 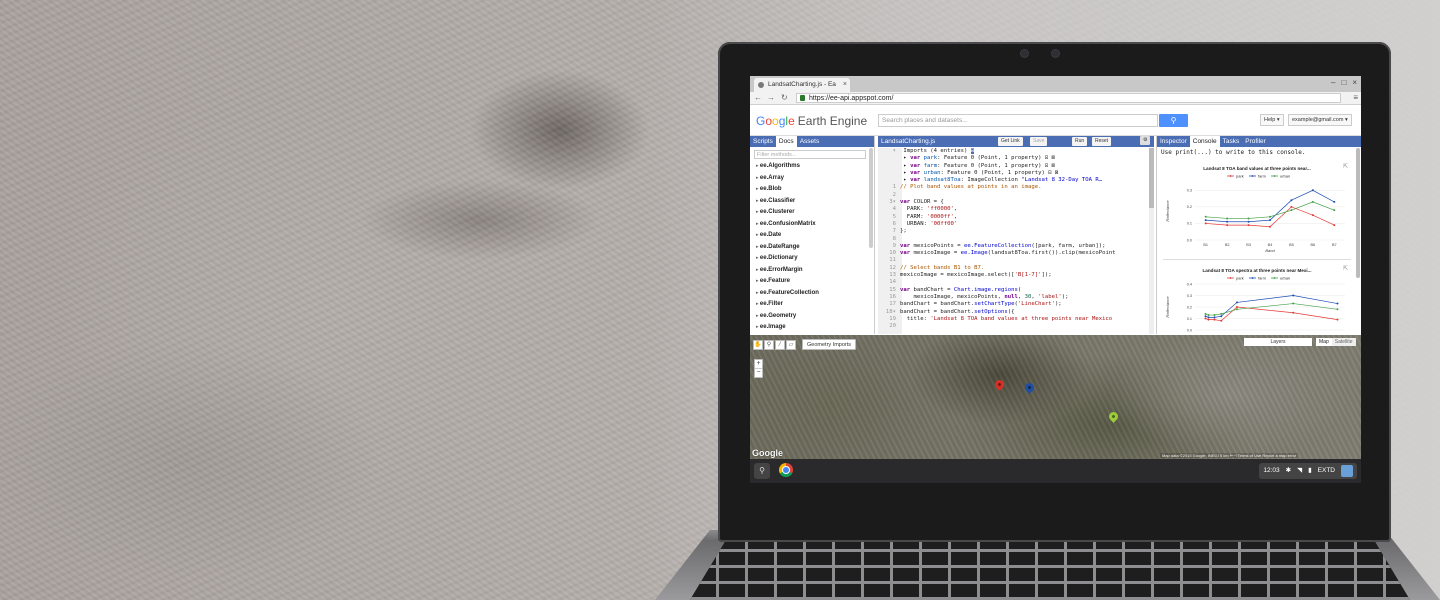 I want to click on method-item: ee.Image, so click(x=787, y=328).